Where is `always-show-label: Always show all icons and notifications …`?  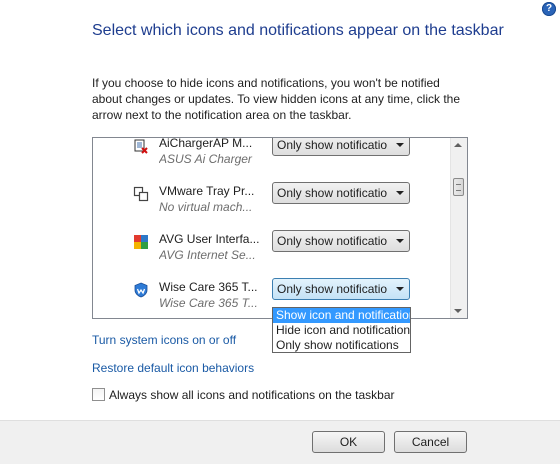
always-show-label: Always show all icons and notifications … is located at coordinates (252, 395).